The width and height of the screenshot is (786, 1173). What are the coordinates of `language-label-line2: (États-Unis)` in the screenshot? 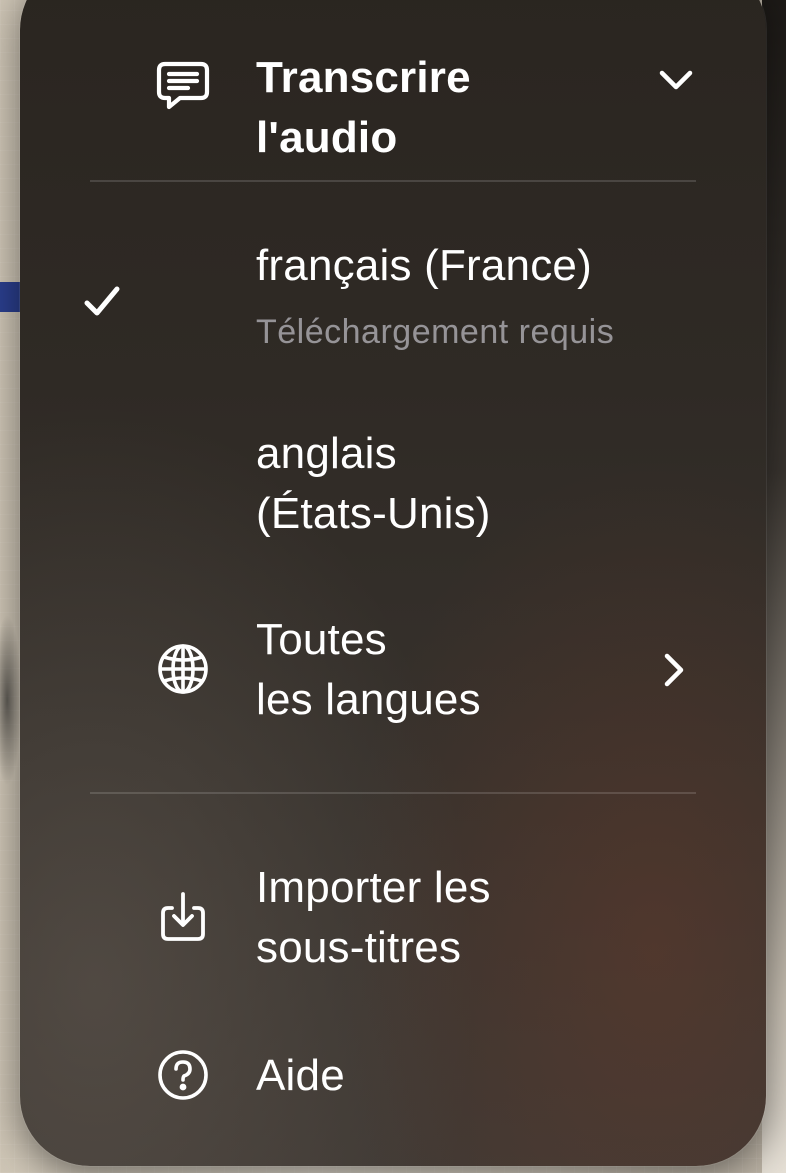 It's located at (373, 513).